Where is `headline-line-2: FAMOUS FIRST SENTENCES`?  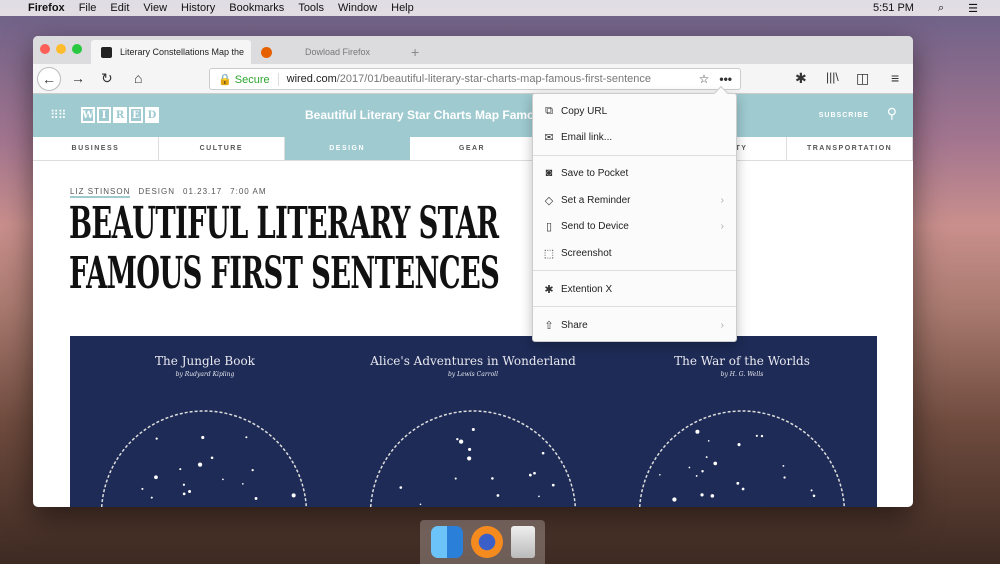 headline-line-2: FAMOUS FIRST SENTENCES is located at coordinates (284, 273).